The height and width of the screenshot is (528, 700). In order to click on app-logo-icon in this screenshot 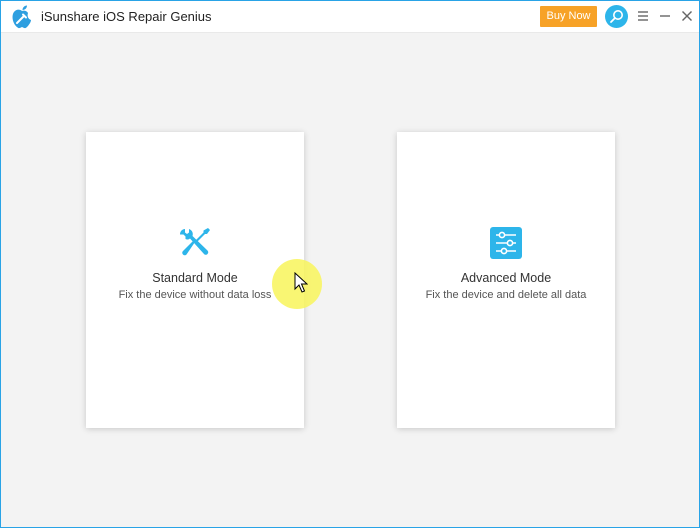, I will do `click(21, 17)`.